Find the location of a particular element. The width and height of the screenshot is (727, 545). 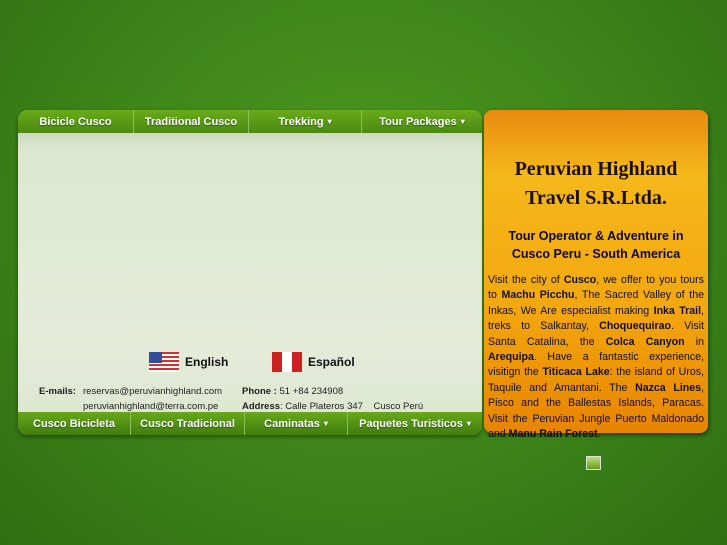

nav-caminatas: Caminatas ▾ is located at coordinates (296, 423).